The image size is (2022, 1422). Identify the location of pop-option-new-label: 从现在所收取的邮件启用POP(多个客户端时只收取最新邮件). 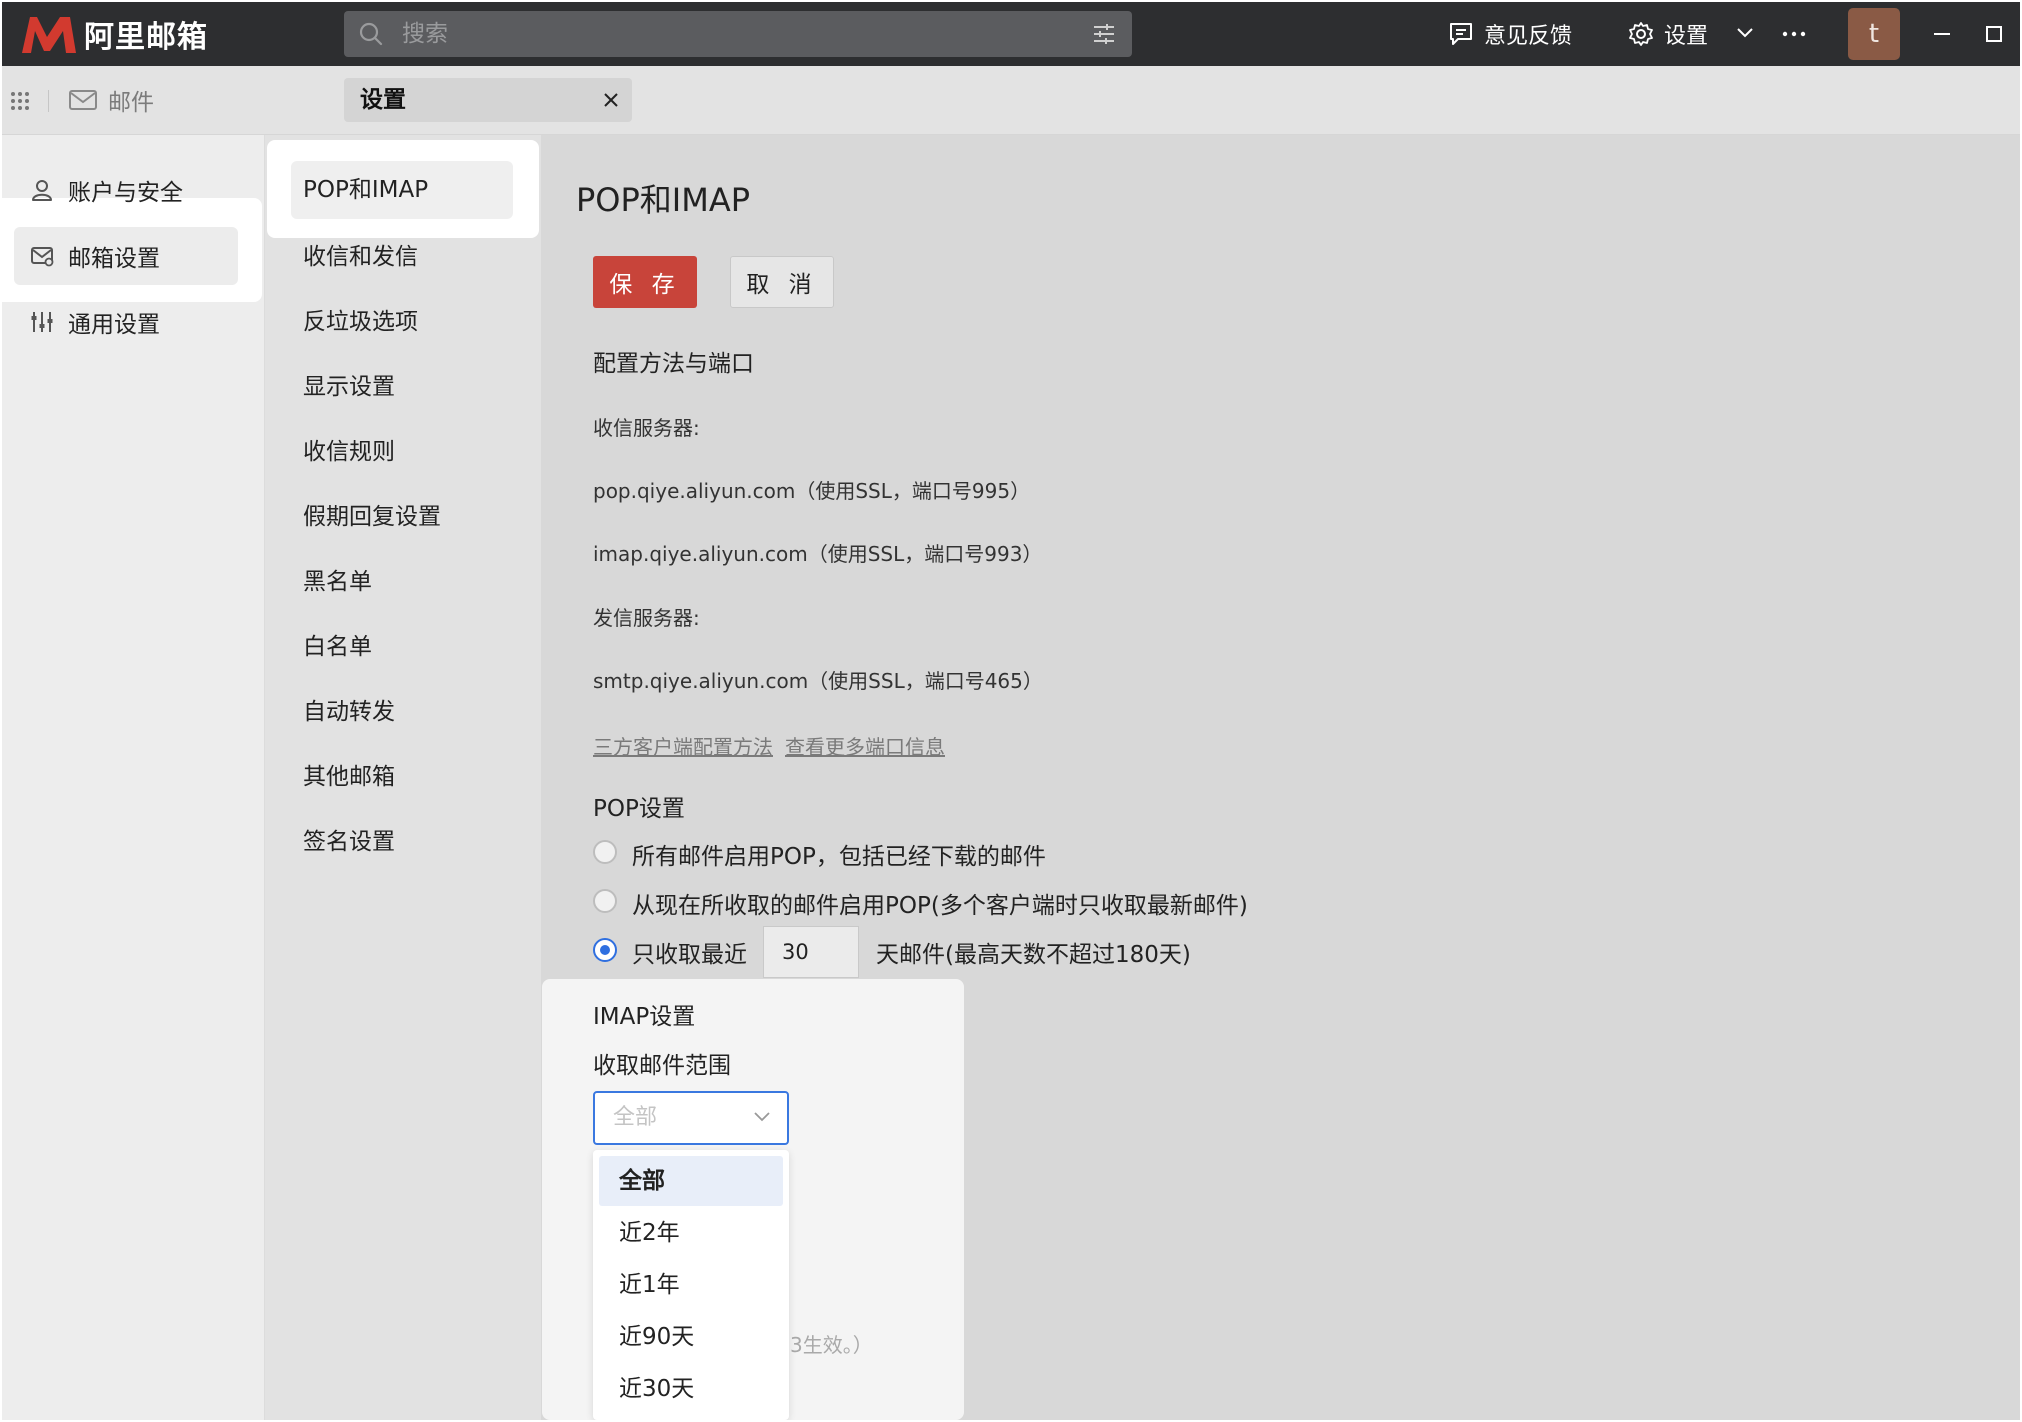
(940, 903).